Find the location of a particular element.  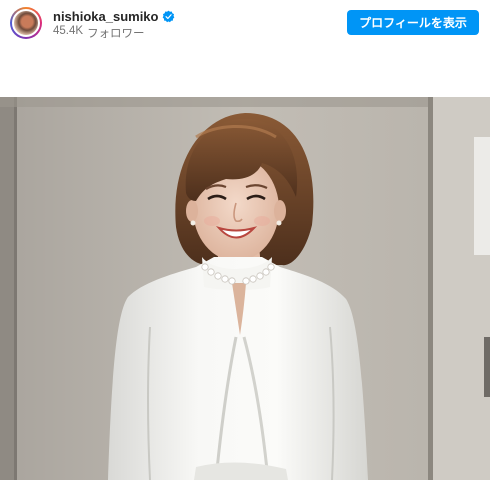

follower-count-value: 45.4K is located at coordinates (68, 31).